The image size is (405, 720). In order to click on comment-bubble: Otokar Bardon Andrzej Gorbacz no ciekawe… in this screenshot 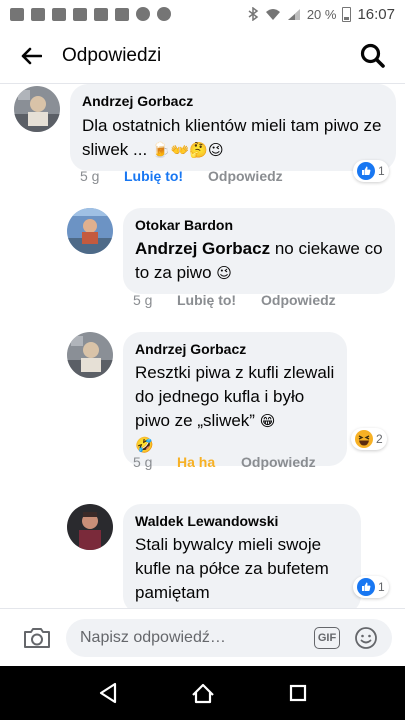, I will do `click(259, 251)`.